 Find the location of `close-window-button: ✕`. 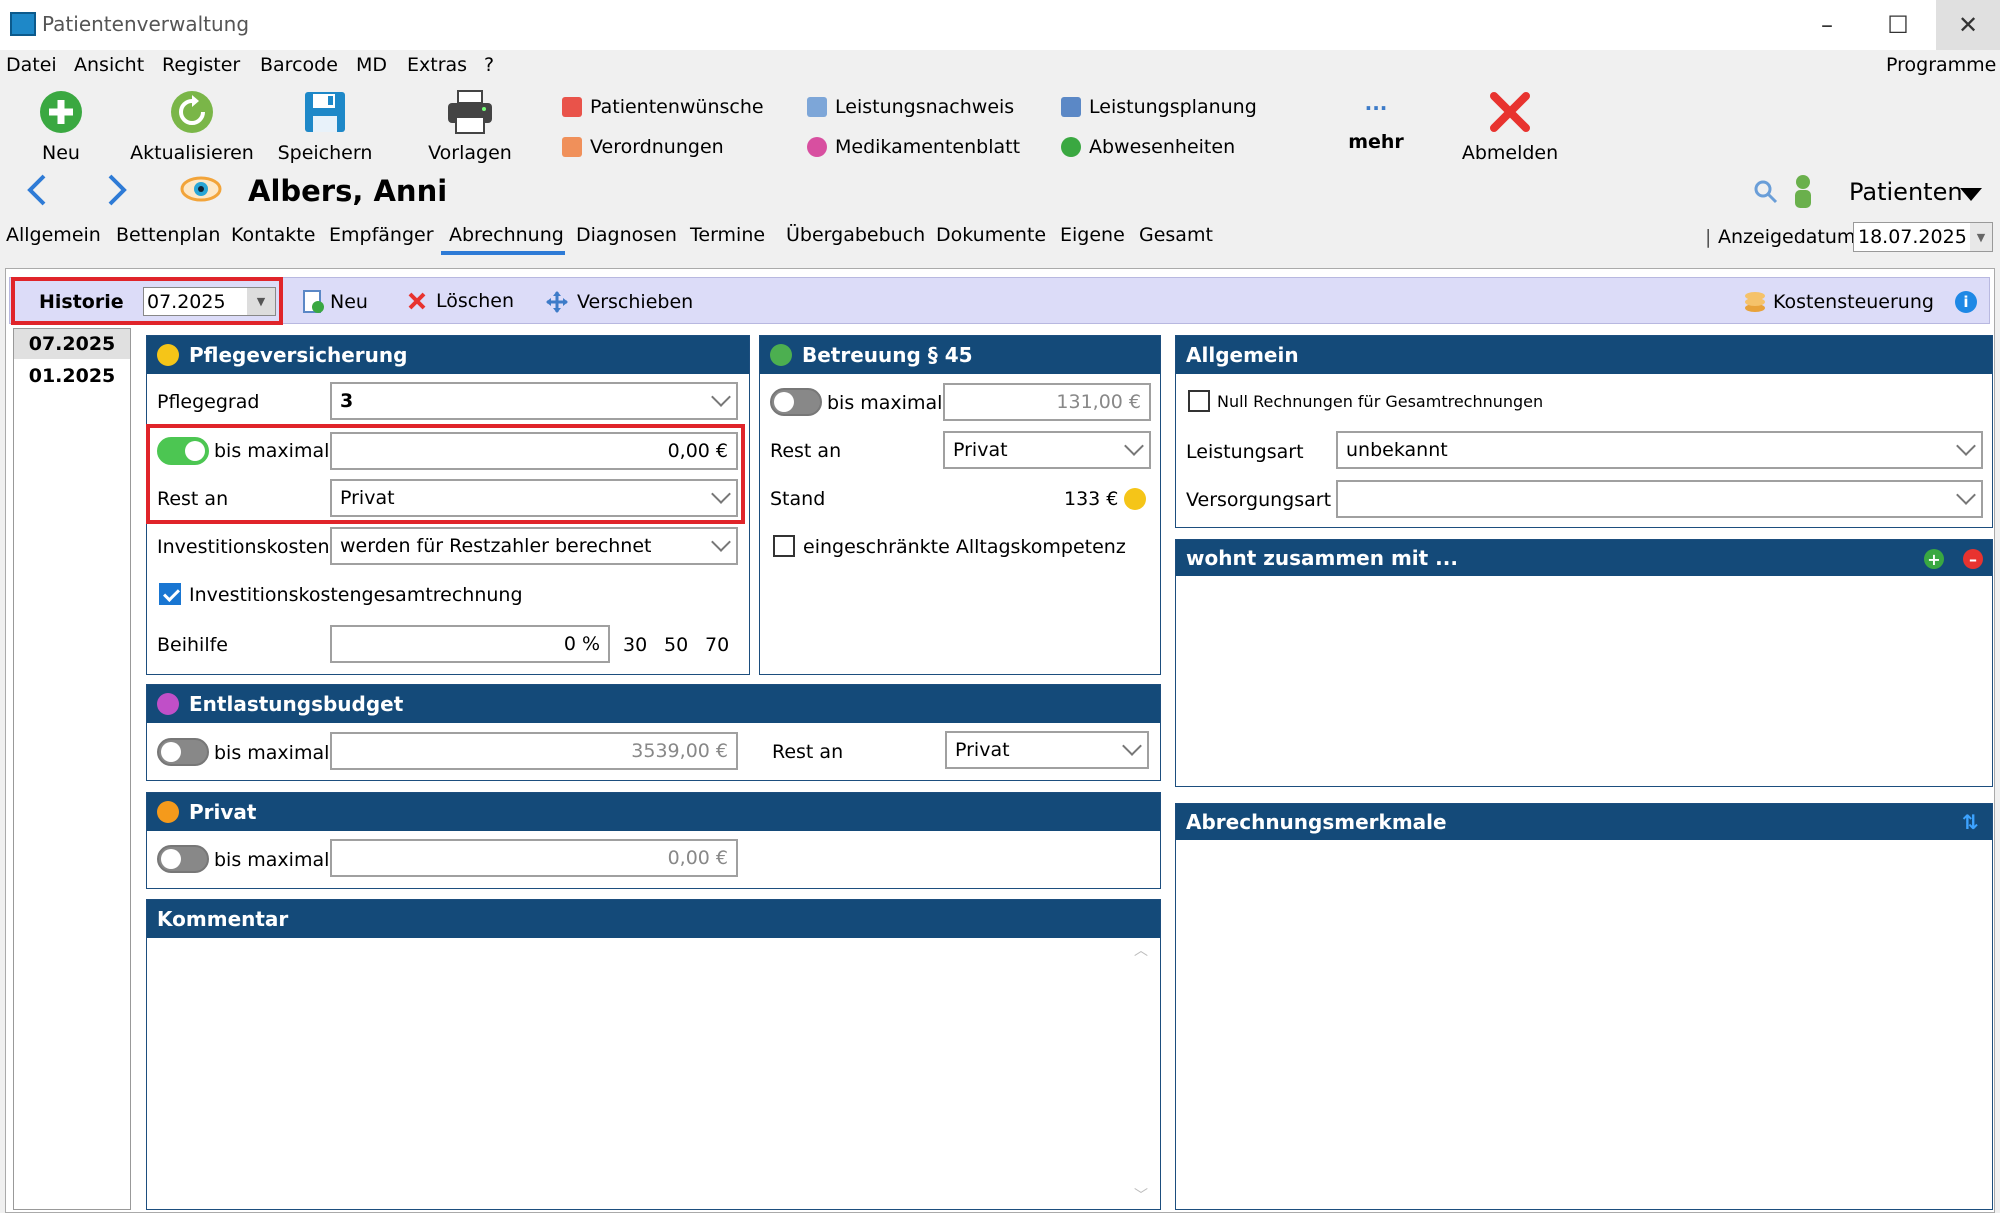

close-window-button: ✕ is located at coordinates (1968, 25).